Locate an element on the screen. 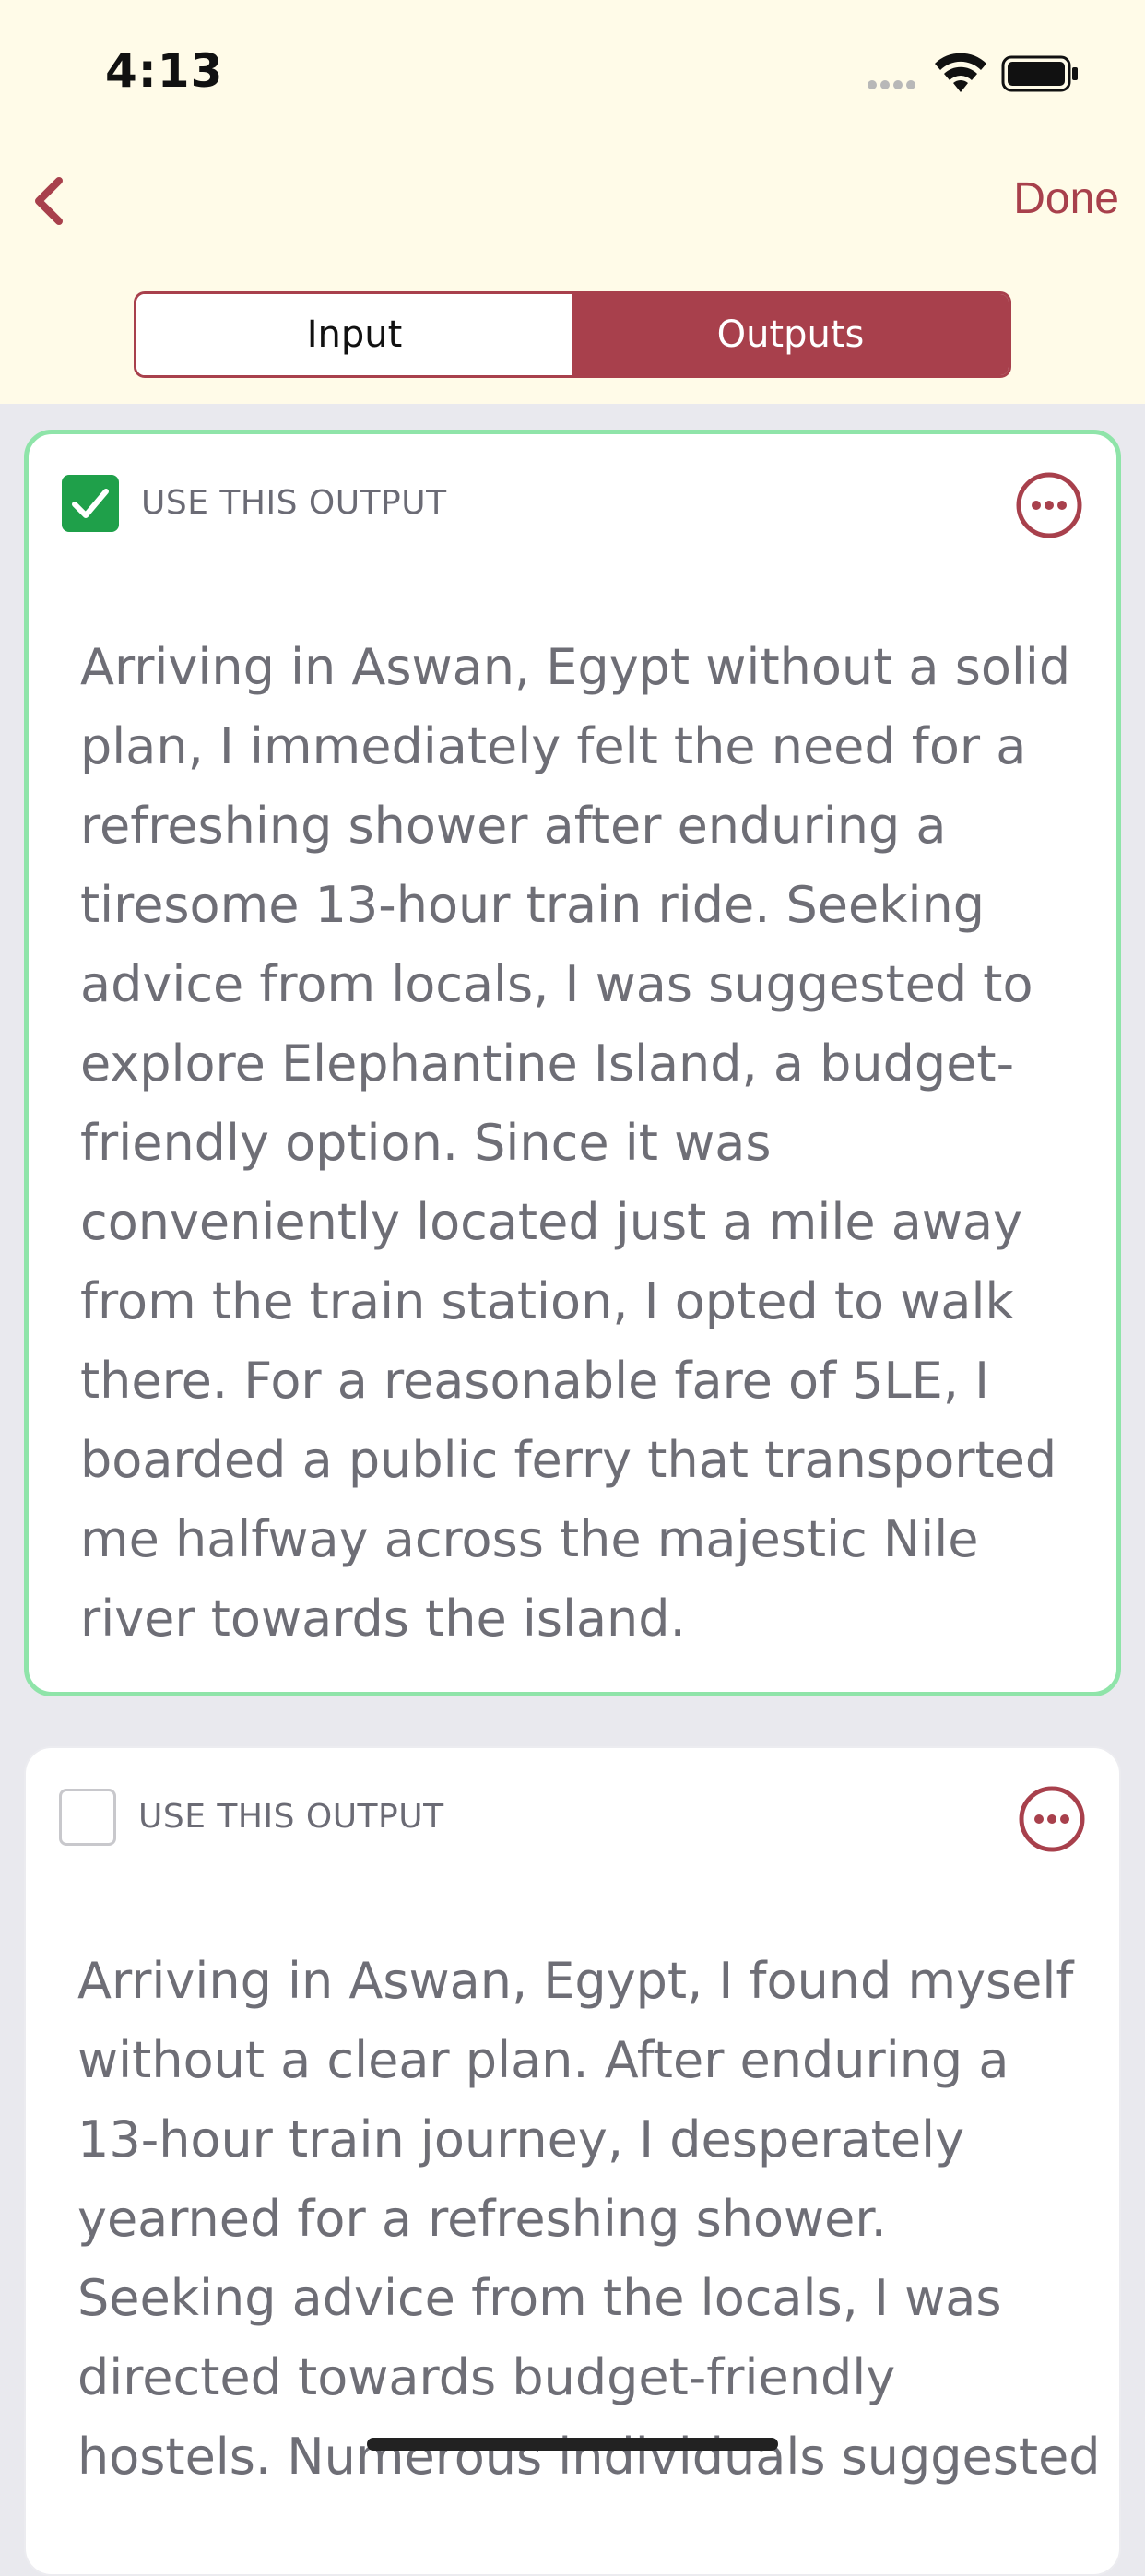 The width and height of the screenshot is (1145, 2576). checkmark-icon is located at coordinates (90, 503).